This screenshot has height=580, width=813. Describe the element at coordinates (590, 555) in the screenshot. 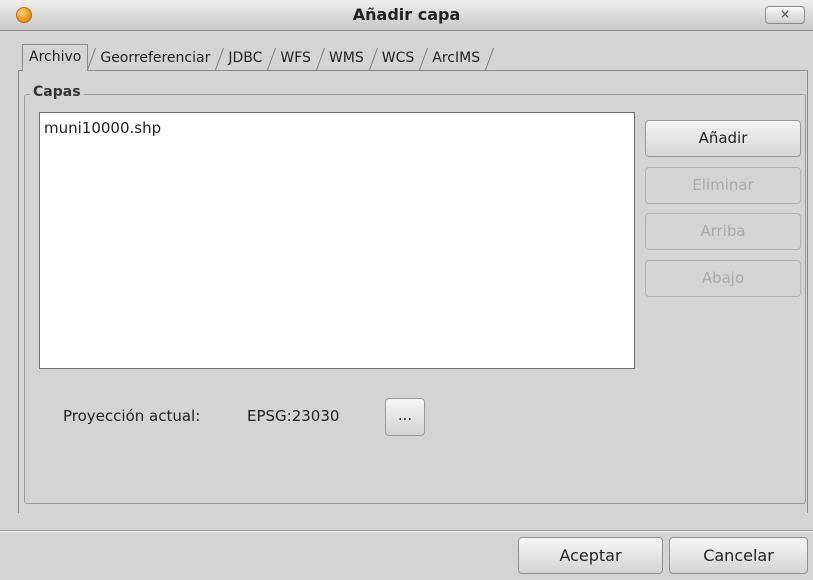

I see `accept-button: Aceptar` at that location.